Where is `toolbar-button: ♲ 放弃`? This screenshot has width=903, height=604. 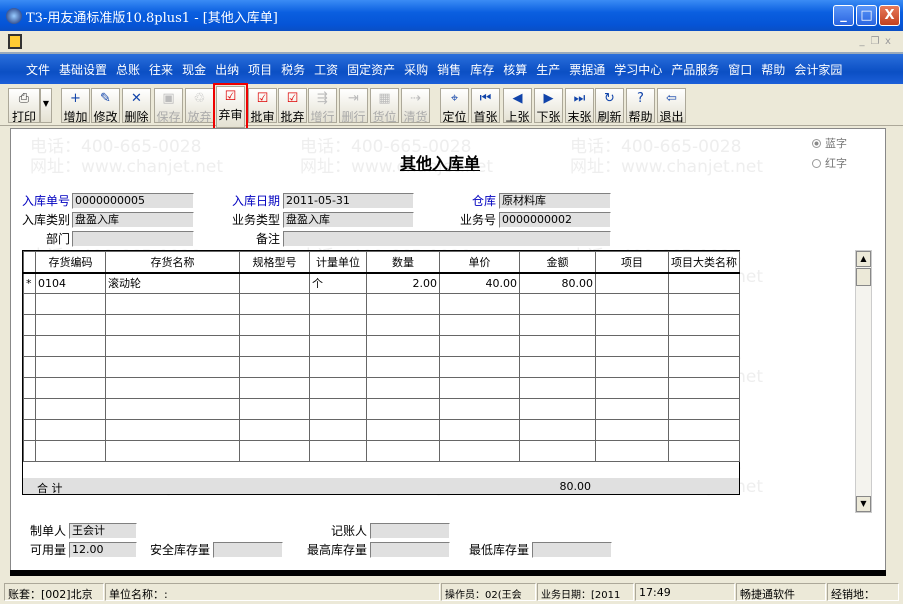 toolbar-button: ♲ 放弃 is located at coordinates (199, 106).